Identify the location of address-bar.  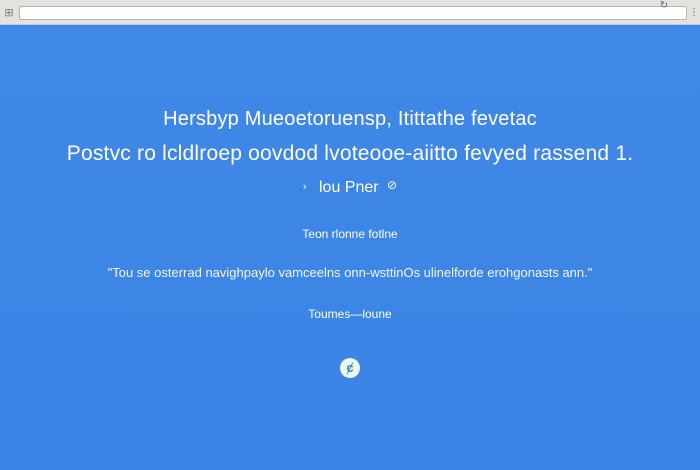
(353, 13).